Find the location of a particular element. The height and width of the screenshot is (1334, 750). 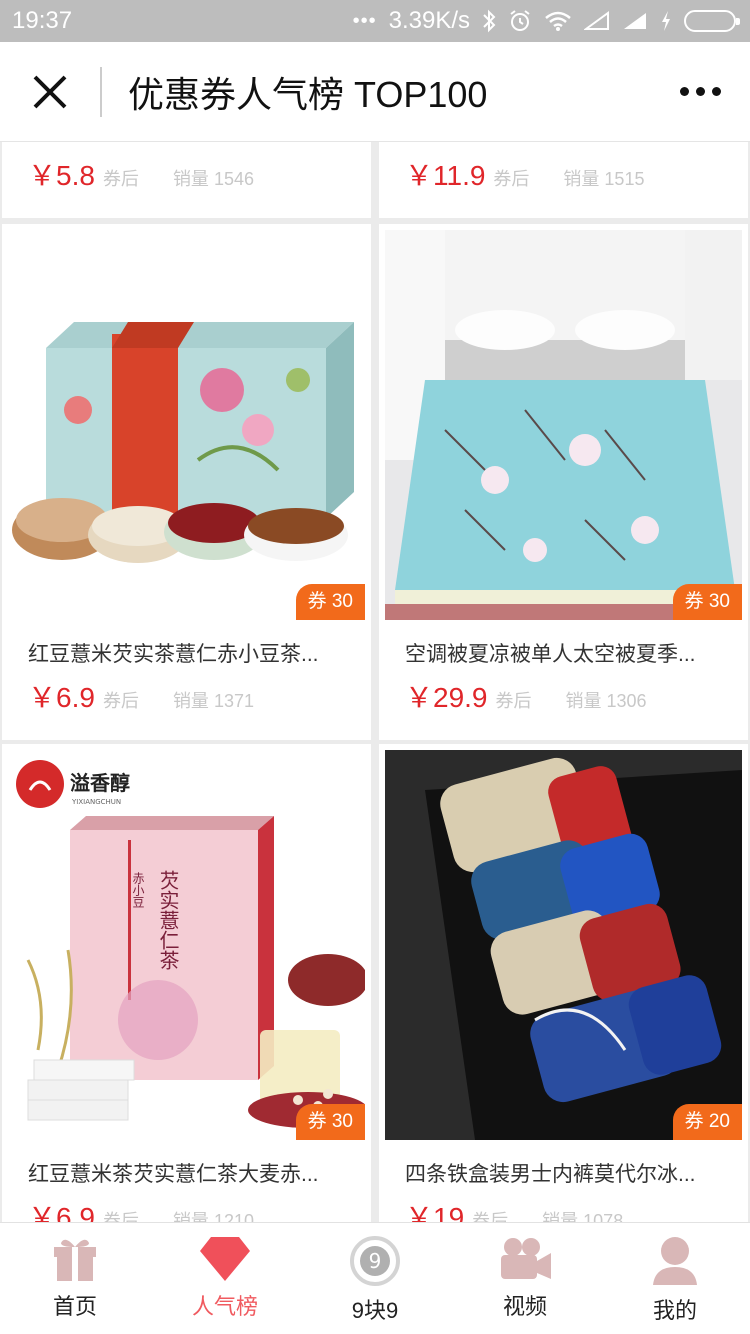

product-image-underwear-box is located at coordinates (563, 945).